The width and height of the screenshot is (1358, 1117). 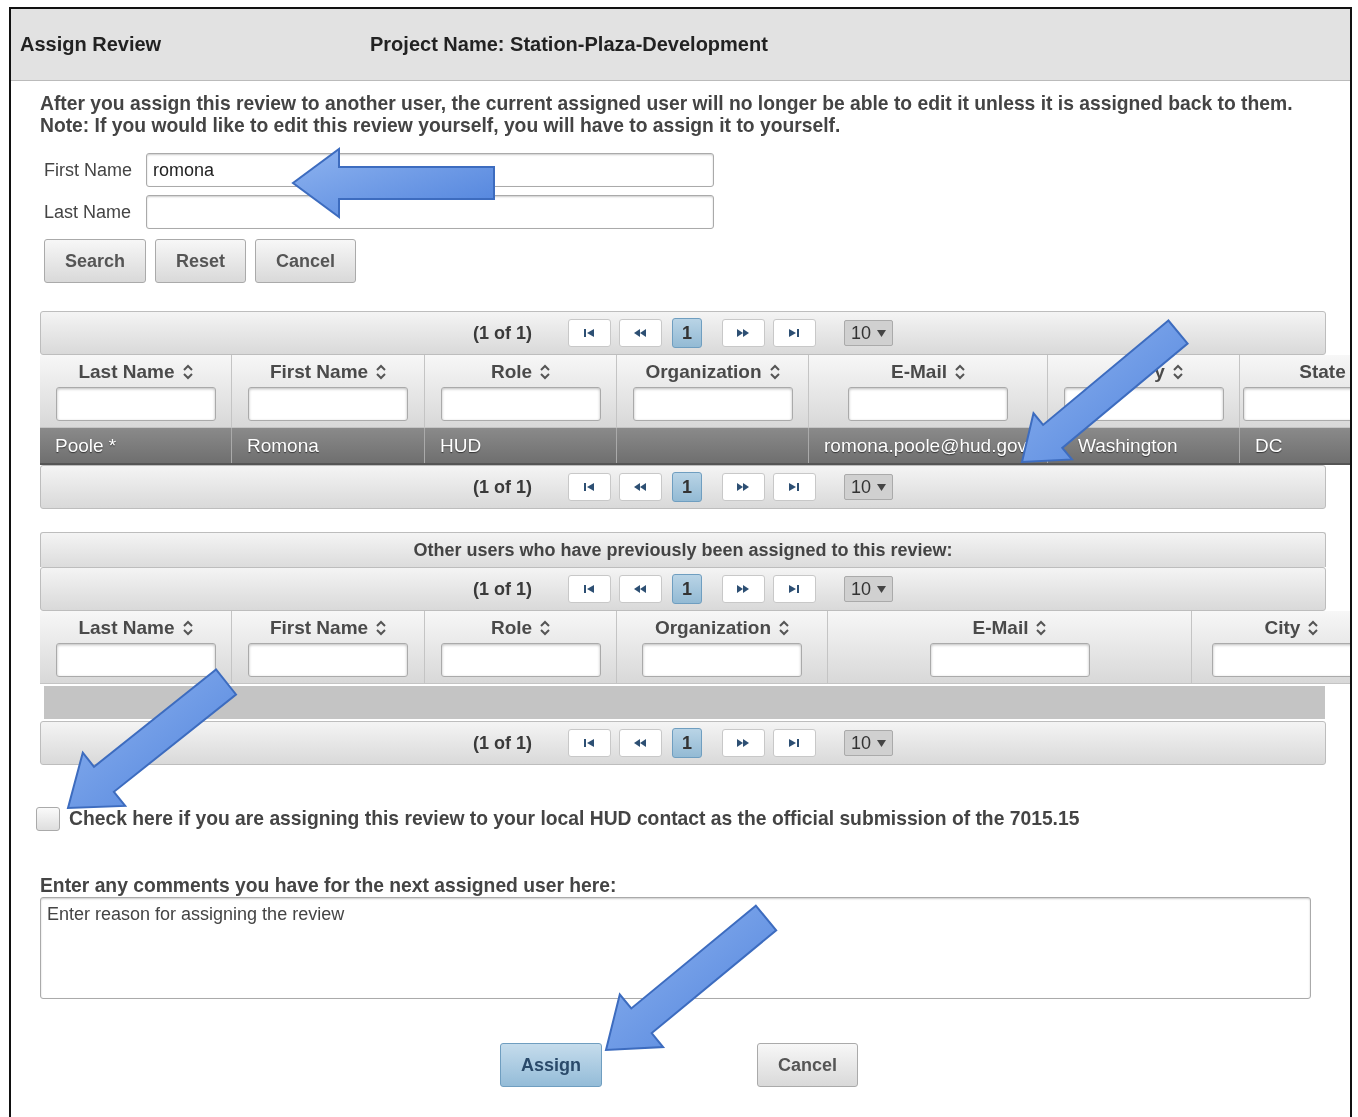 I want to click on comments-label: Enter any comments you have for the next assigned user here:, so click(x=329, y=886).